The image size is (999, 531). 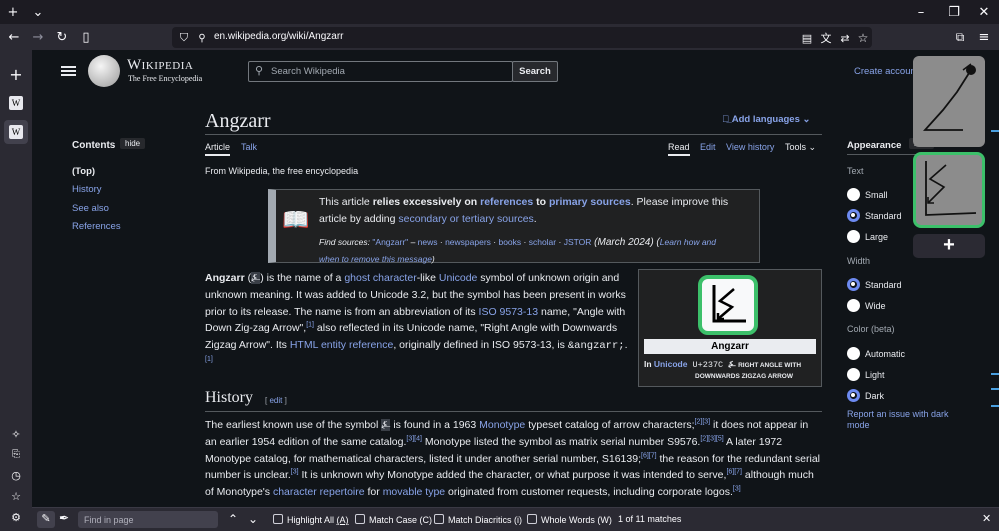 I want to click on find-query-link: "Angzarr", so click(x=390, y=242).